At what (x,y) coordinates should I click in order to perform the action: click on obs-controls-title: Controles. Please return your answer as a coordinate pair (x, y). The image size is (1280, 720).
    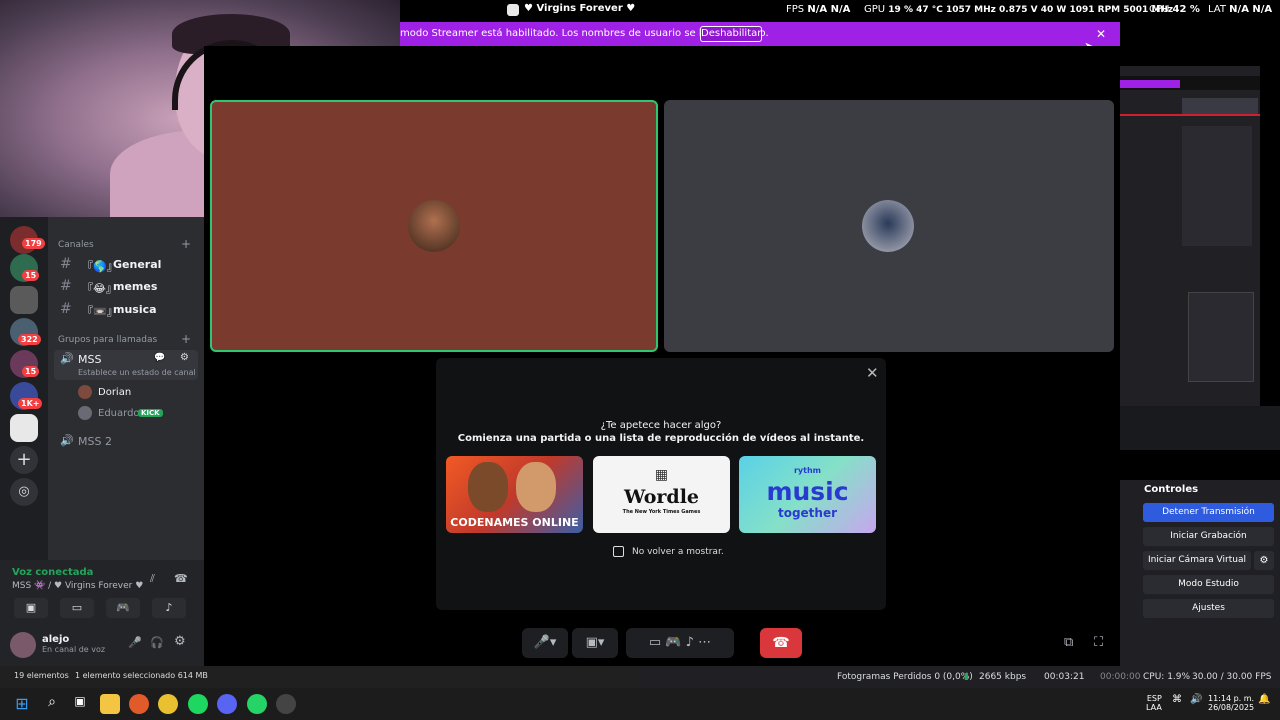
    Looking at the image, I should click on (1171, 489).